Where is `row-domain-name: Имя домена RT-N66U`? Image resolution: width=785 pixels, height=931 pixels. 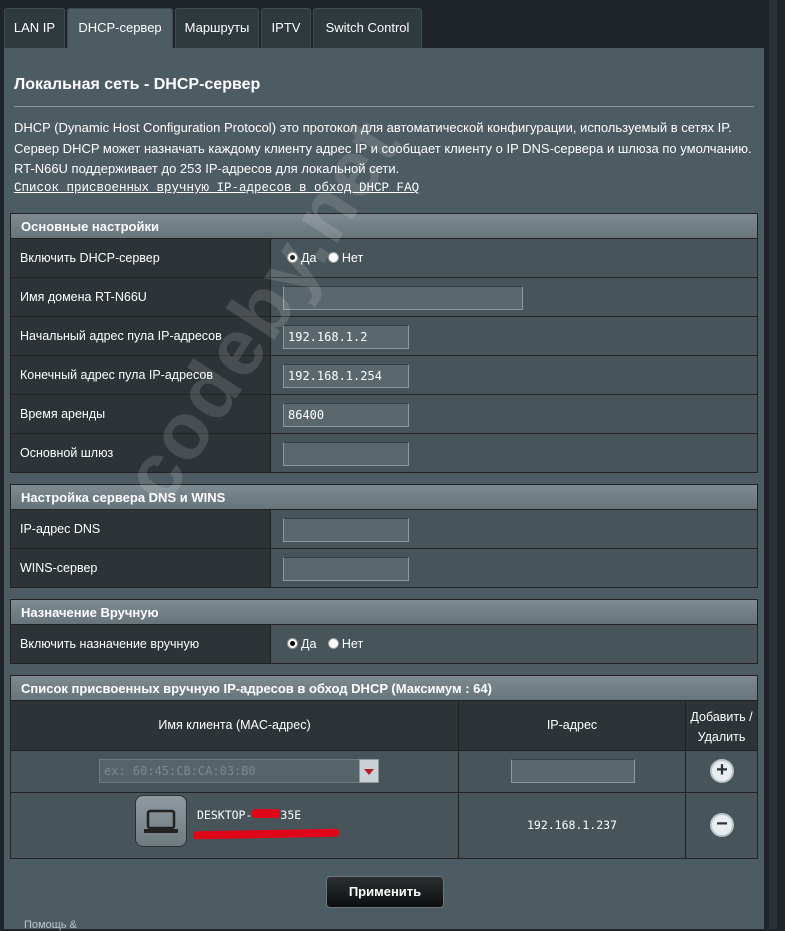 row-domain-name: Имя домена RT-N66U is located at coordinates (384, 297).